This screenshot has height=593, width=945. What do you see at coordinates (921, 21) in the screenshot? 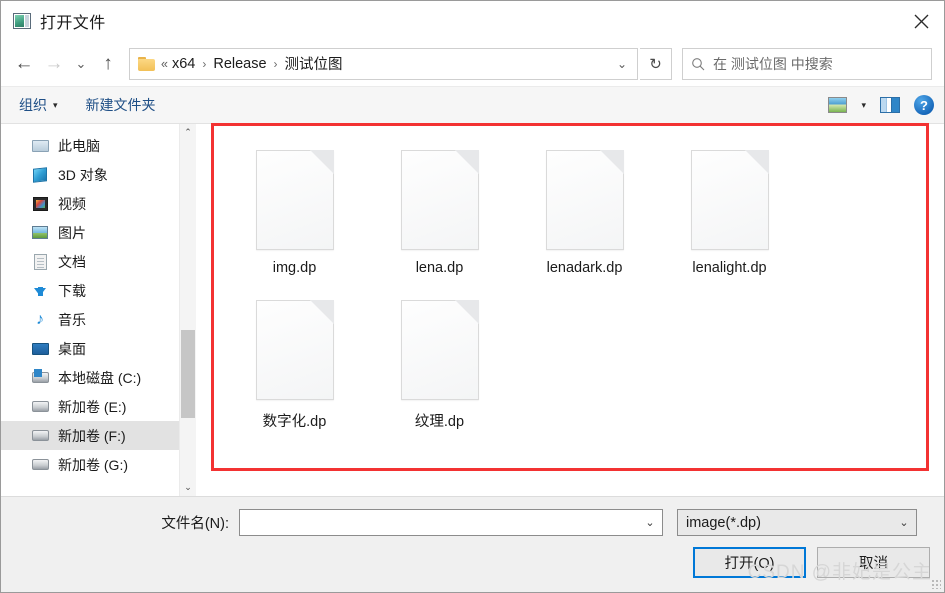
I see `close-icon` at bounding box center [921, 21].